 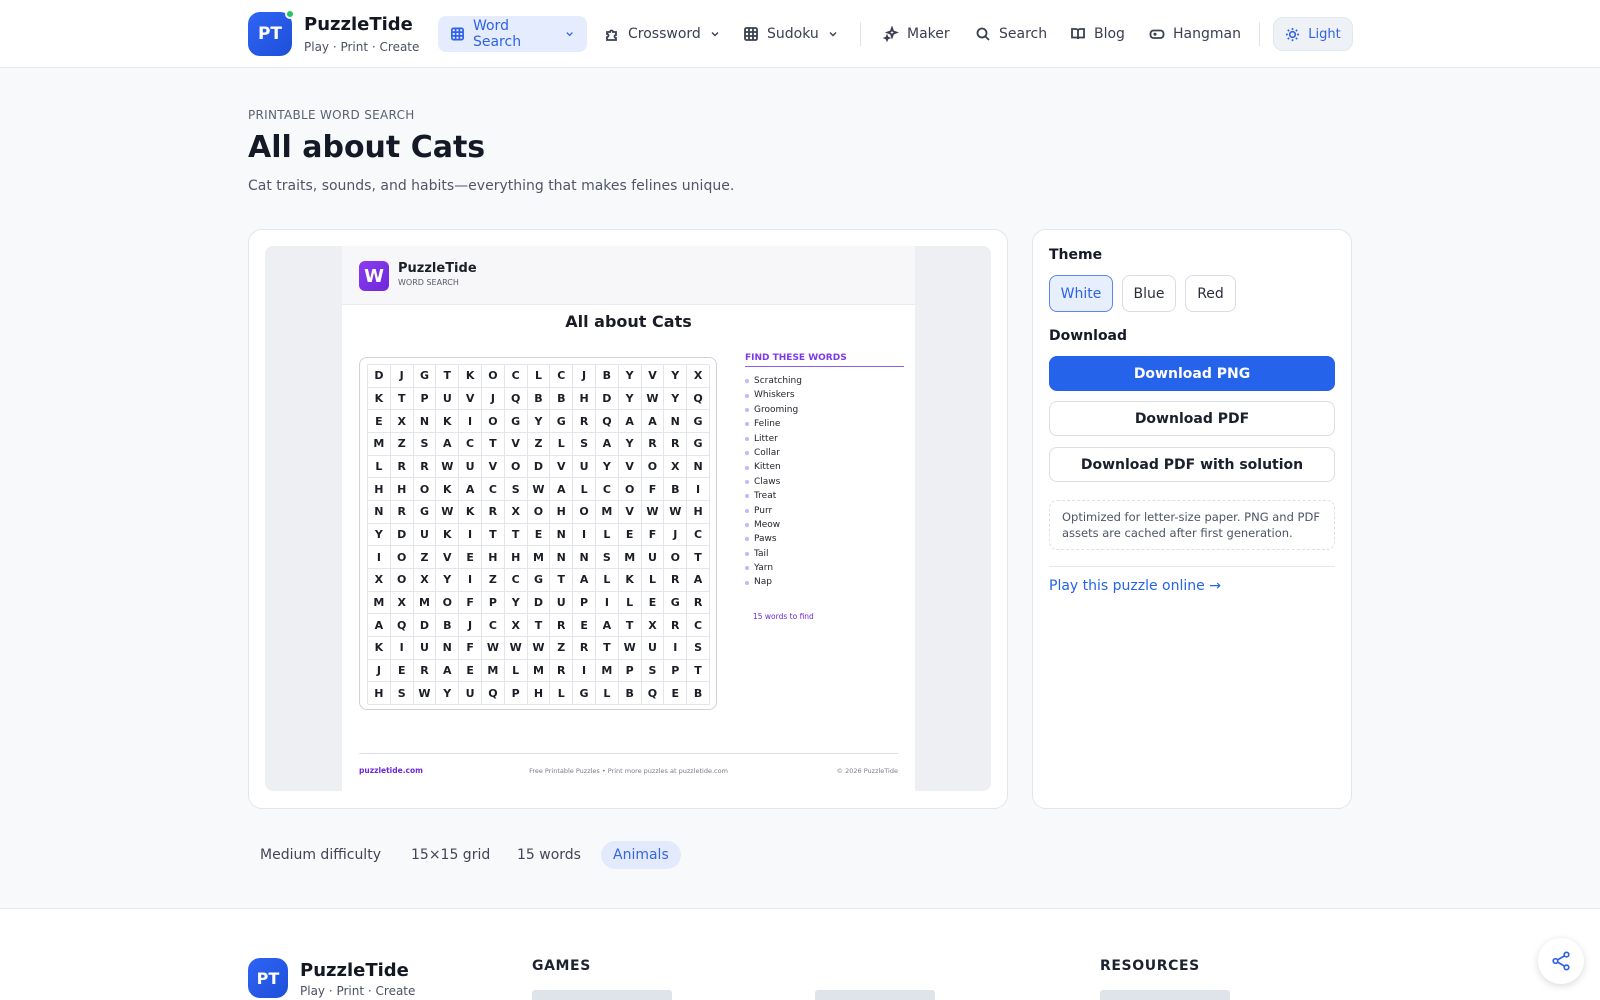 I want to click on nav-word-search: Word Search, so click(x=512, y=34).